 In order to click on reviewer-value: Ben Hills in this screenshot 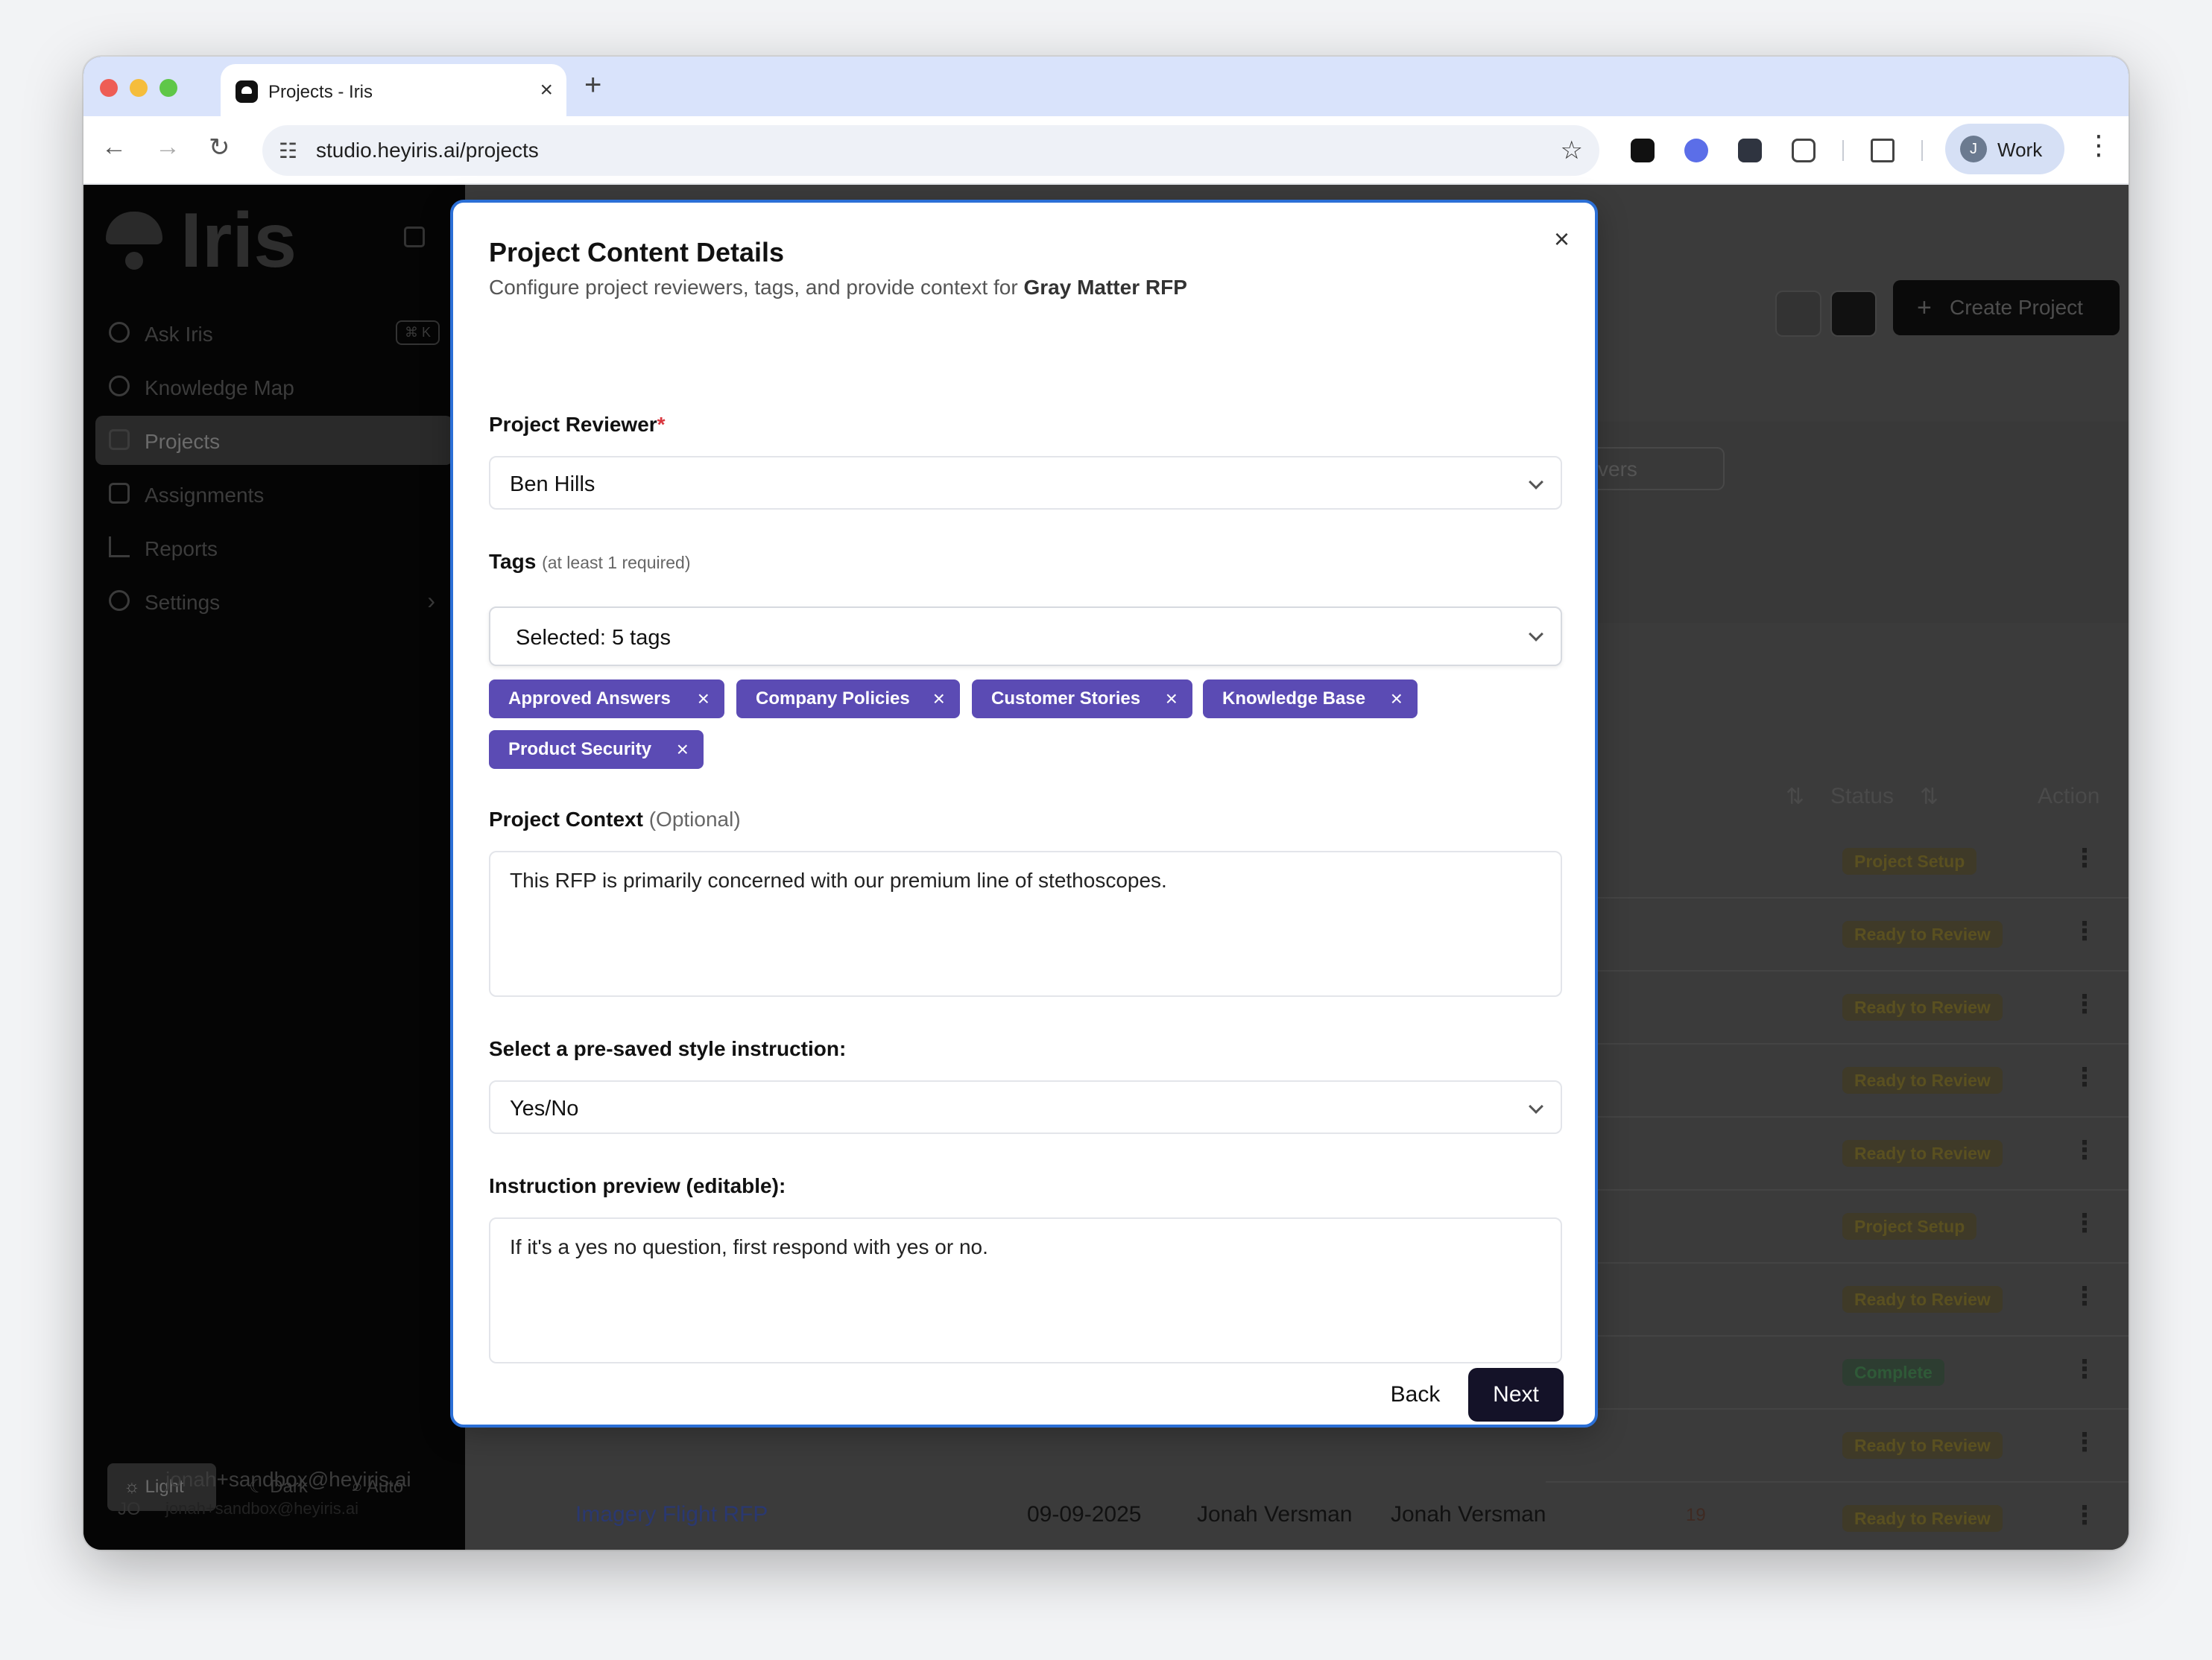, I will do `click(552, 484)`.